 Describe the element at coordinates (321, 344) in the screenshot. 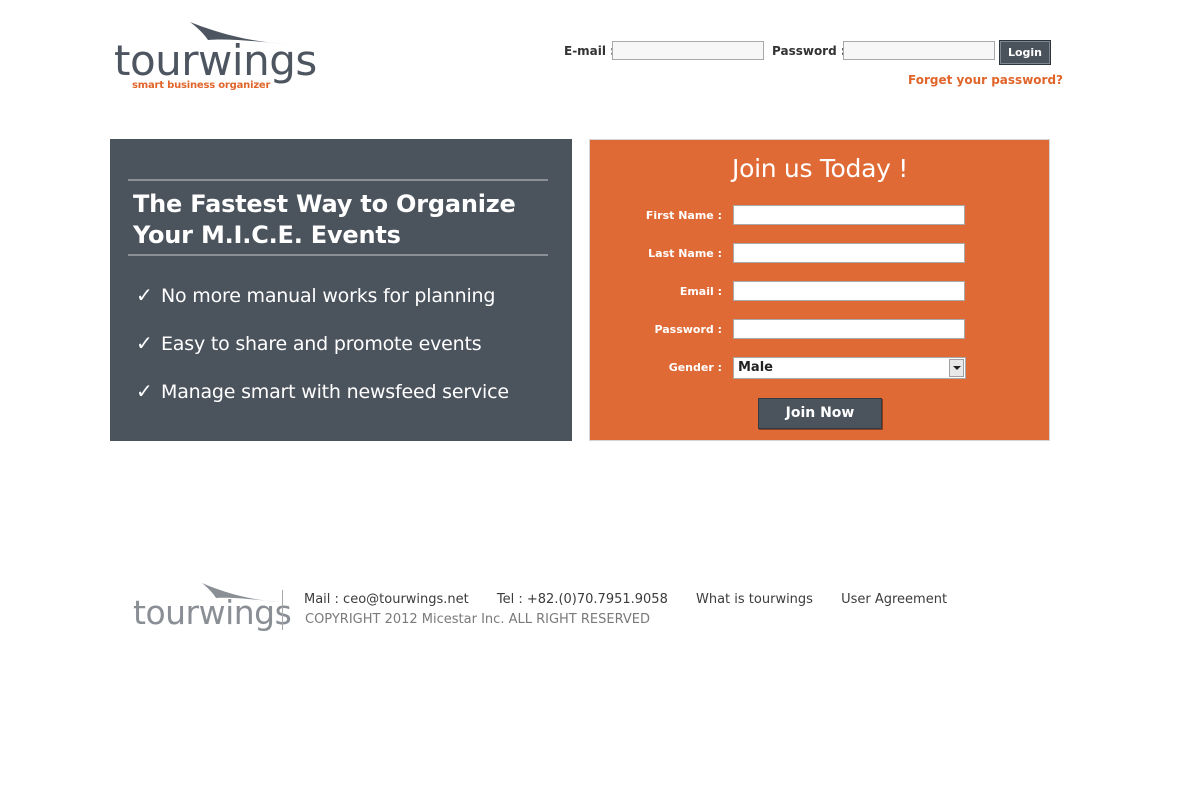

I see `feature-text: Easy to share and promote events` at that location.